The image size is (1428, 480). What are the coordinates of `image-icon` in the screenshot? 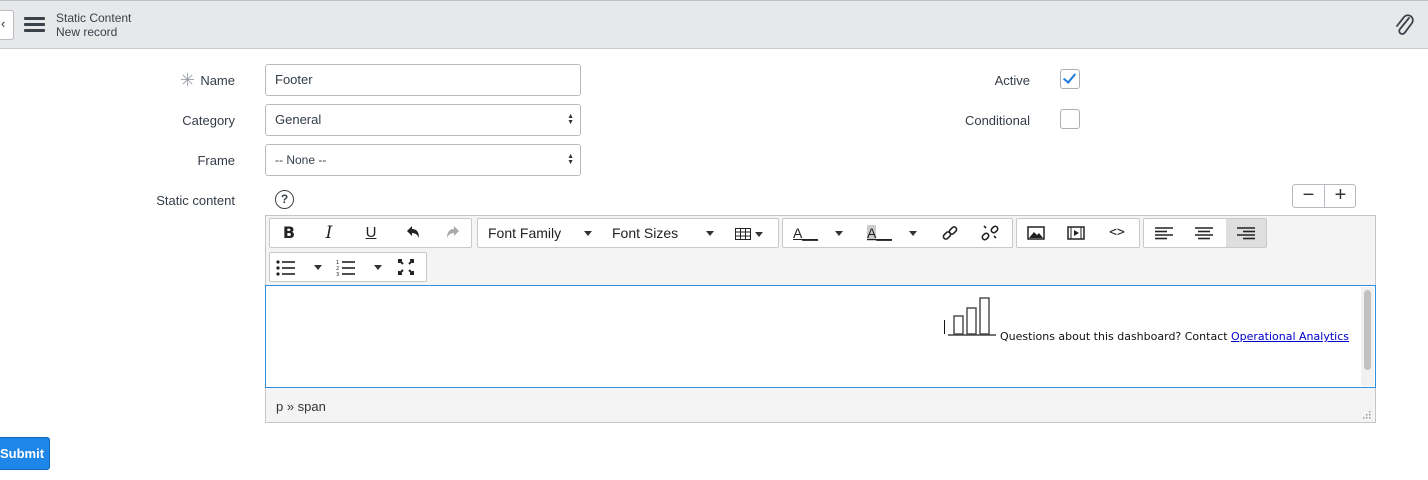 It's located at (1036, 233).